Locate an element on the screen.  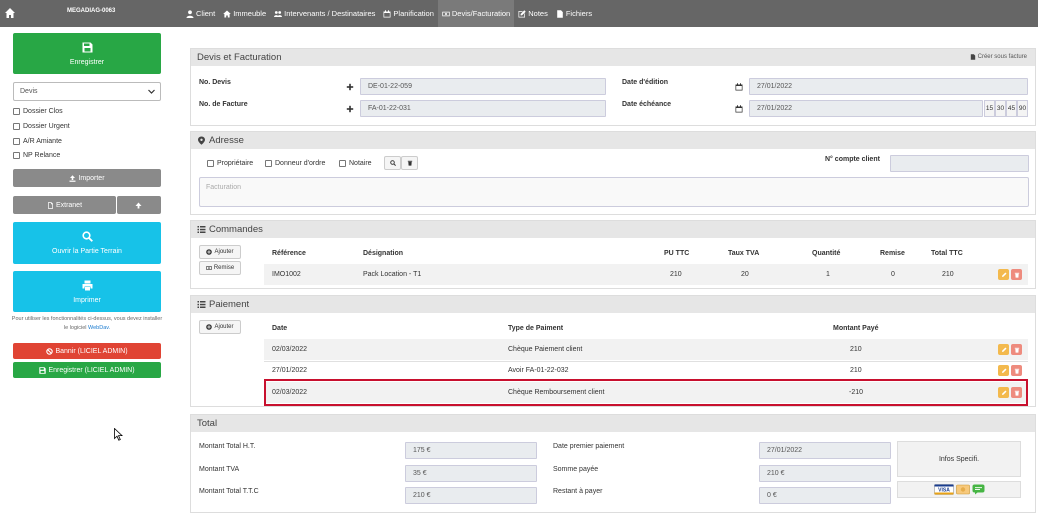
tab-notes: Notes is located at coordinates (533, 13).